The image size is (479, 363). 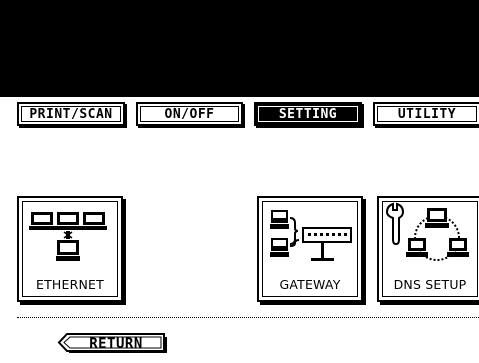 I want to click on tab-on-off: ON/OFF, so click(x=189, y=114).